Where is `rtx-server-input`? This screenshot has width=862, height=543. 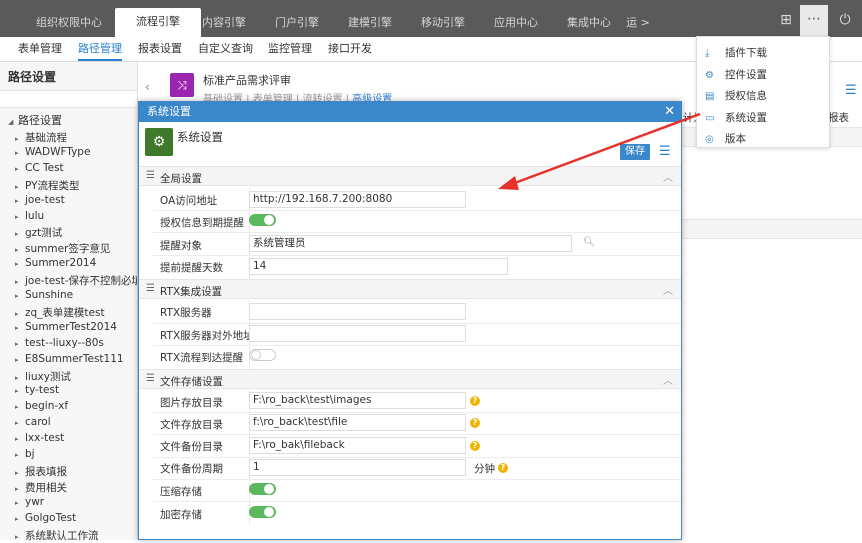 rtx-server-input is located at coordinates (357, 311).